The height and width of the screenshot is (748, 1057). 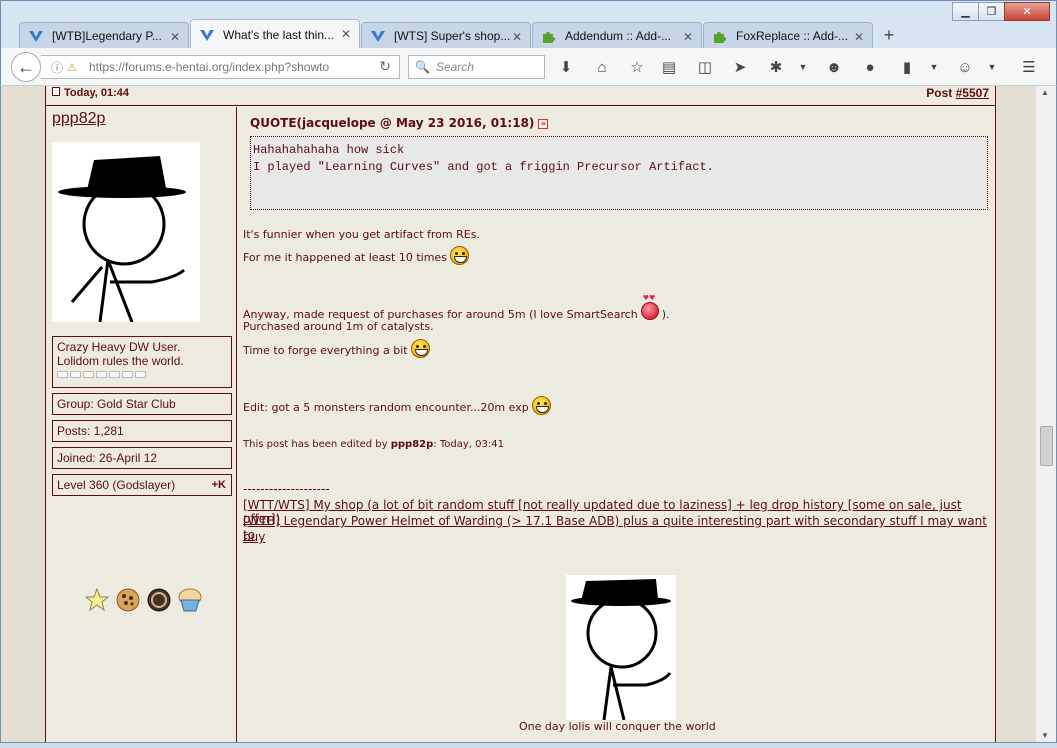 I want to click on love-smiley-icon: ♥♥, so click(x=649, y=307).